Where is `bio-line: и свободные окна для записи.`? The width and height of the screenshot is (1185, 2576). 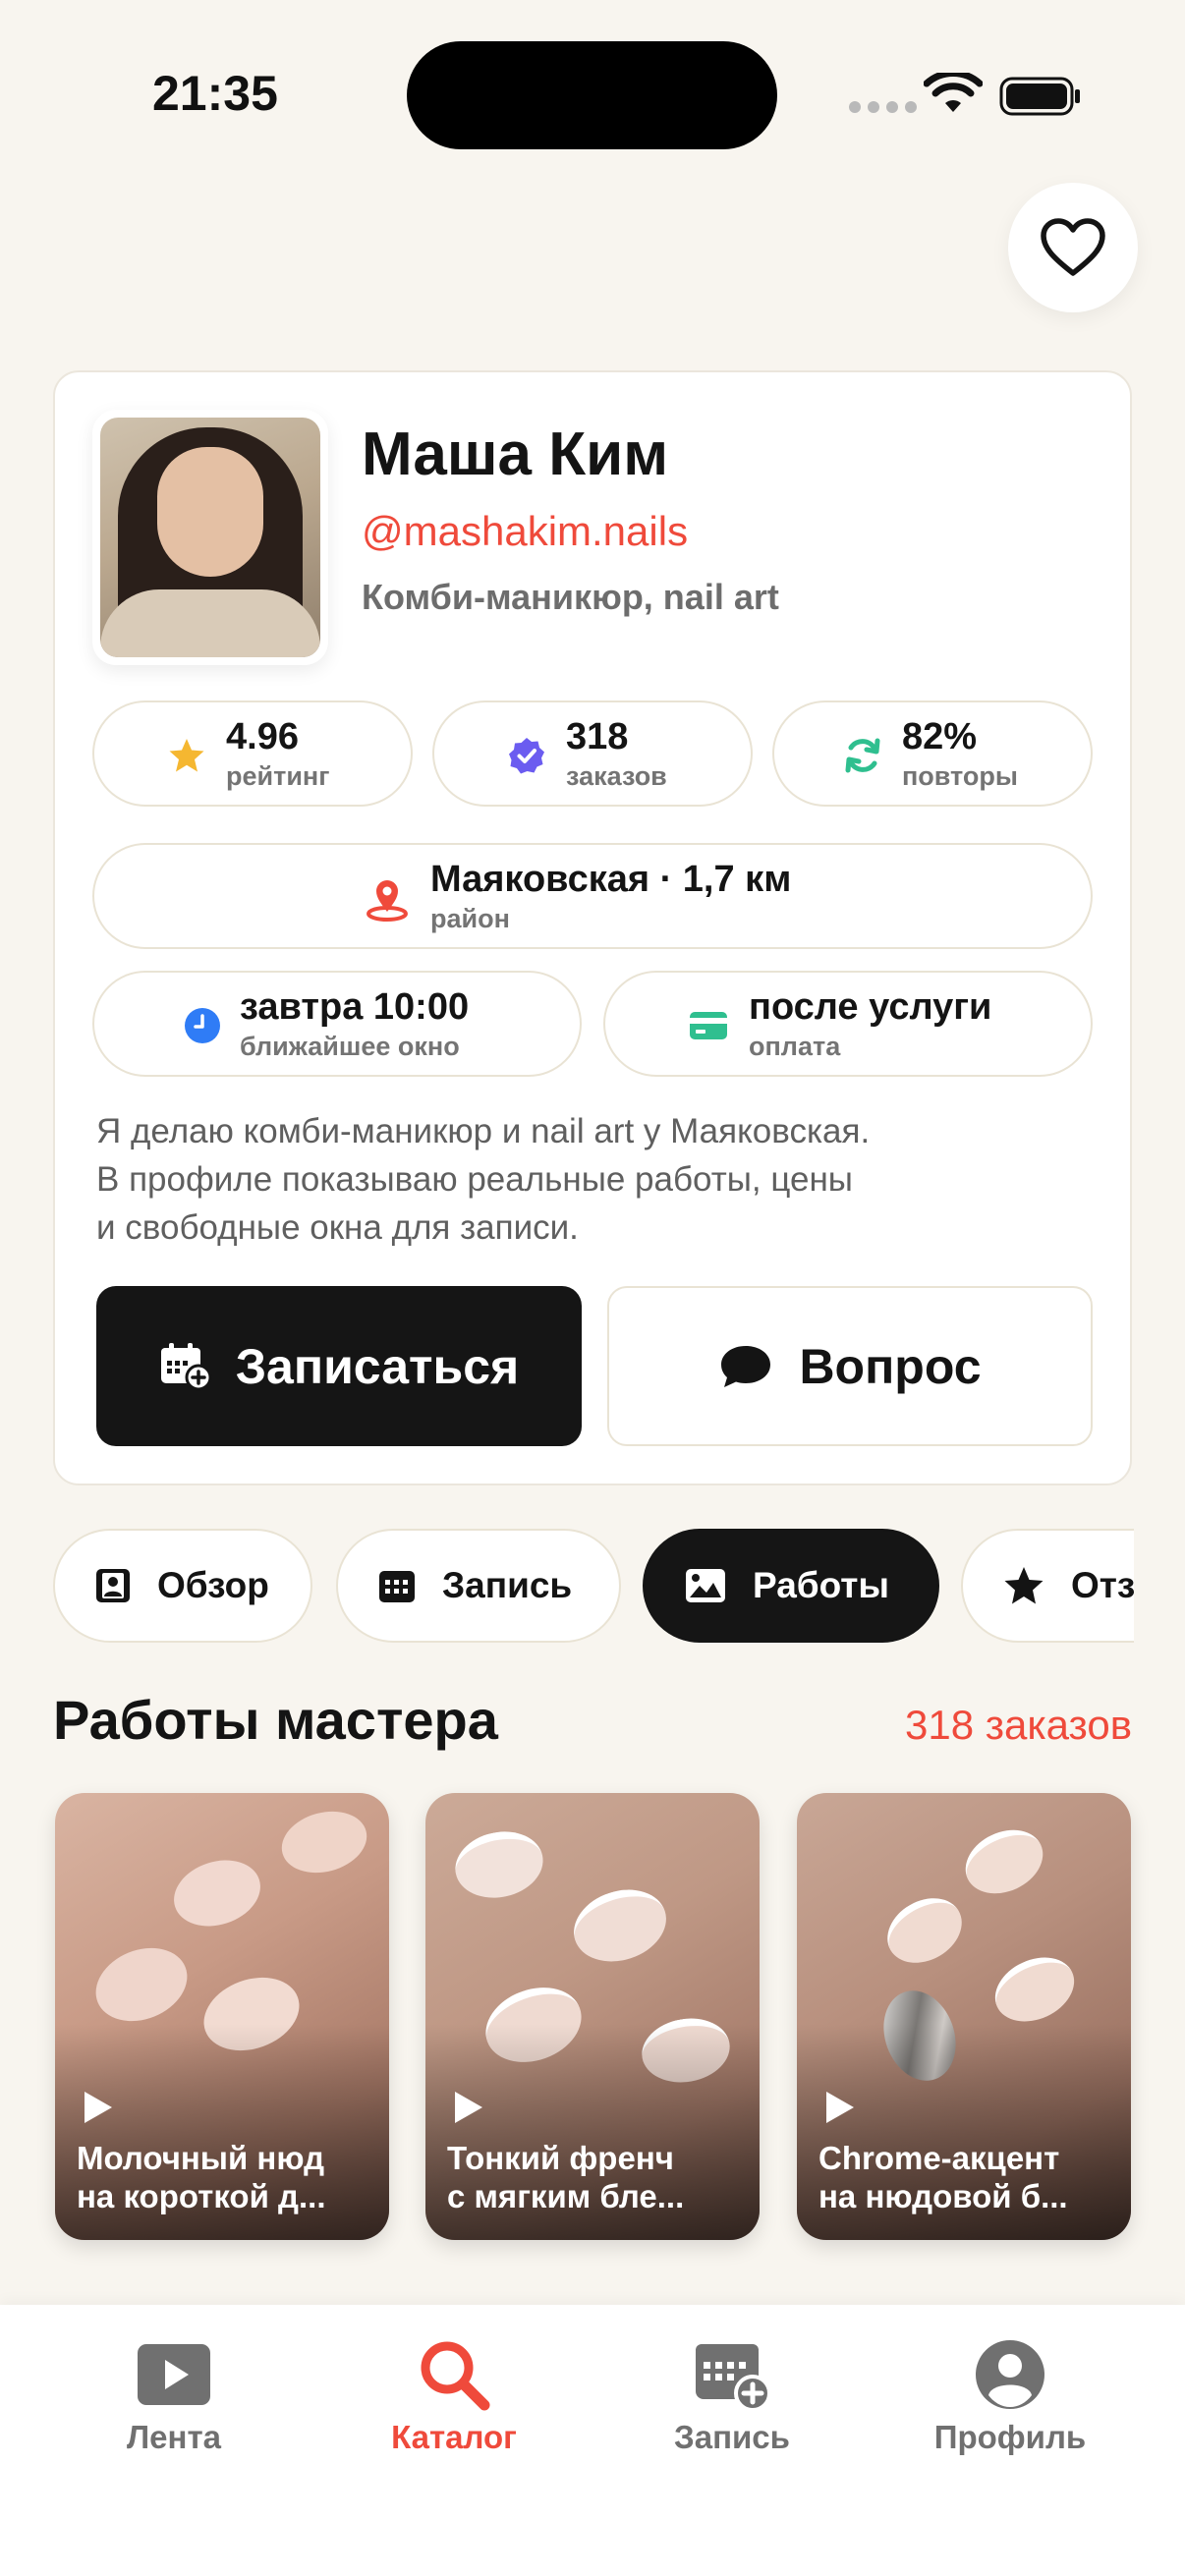
bio-line: и свободные окна для записи. is located at coordinates (338, 1227).